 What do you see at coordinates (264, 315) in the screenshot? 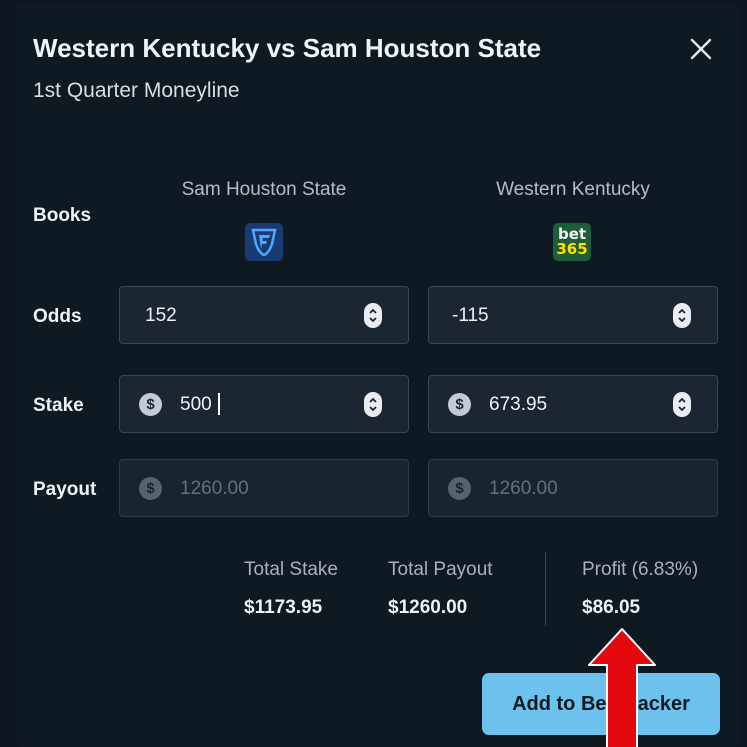
I see `odds-input-team-1: 152` at bounding box center [264, 315].